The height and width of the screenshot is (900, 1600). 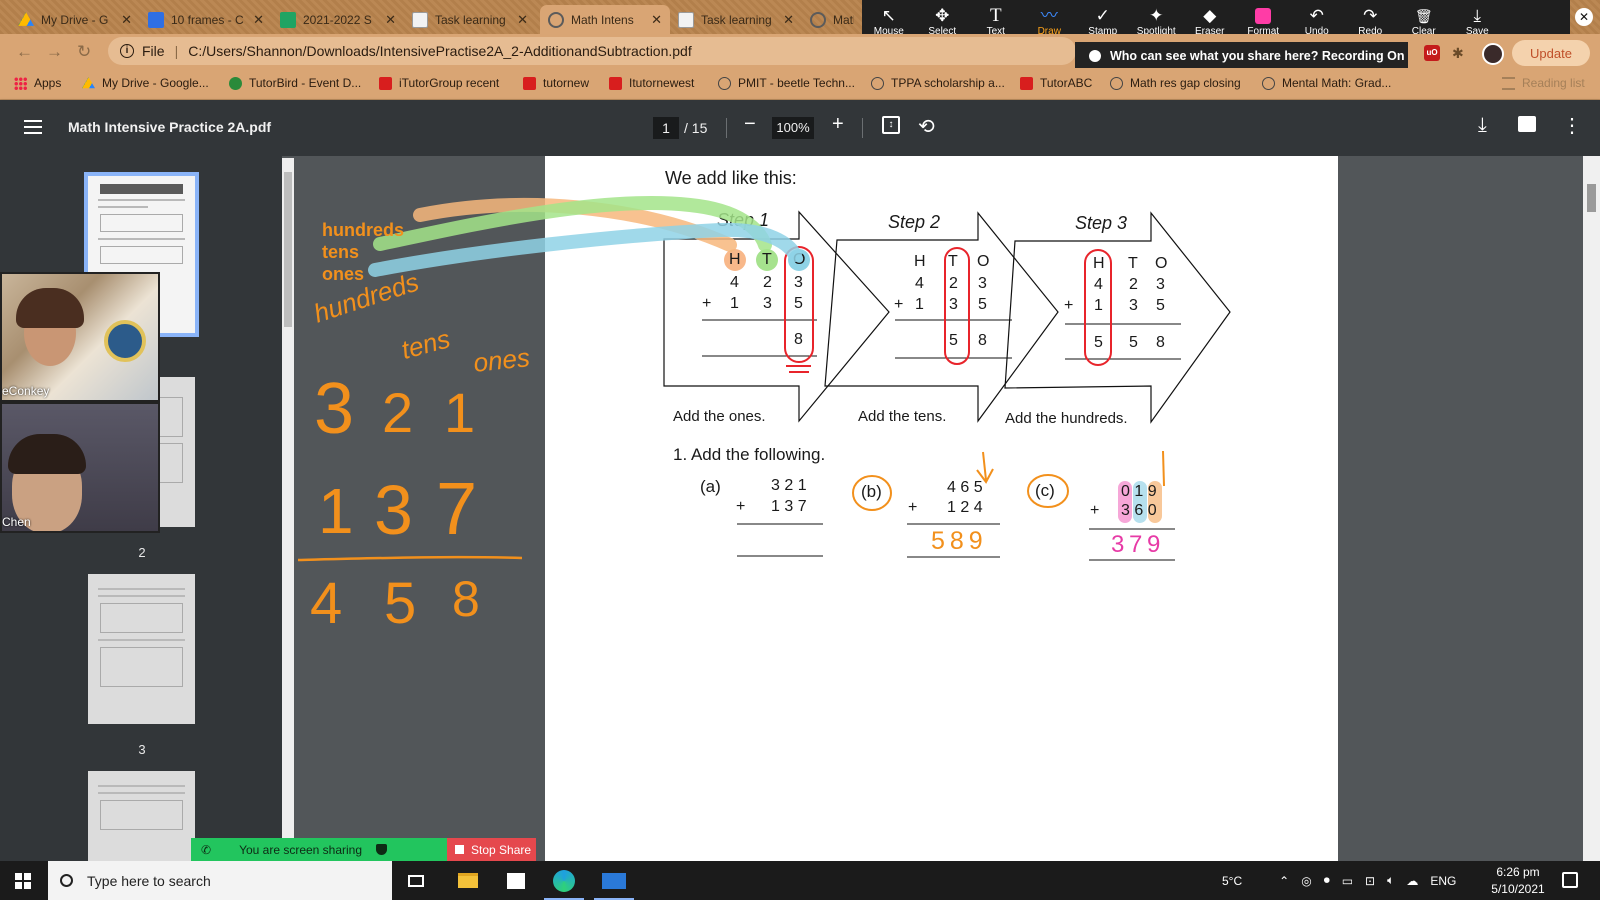 I want to click on bookmark-math-res: Math res gap closing, so click(x=1175, y=83).